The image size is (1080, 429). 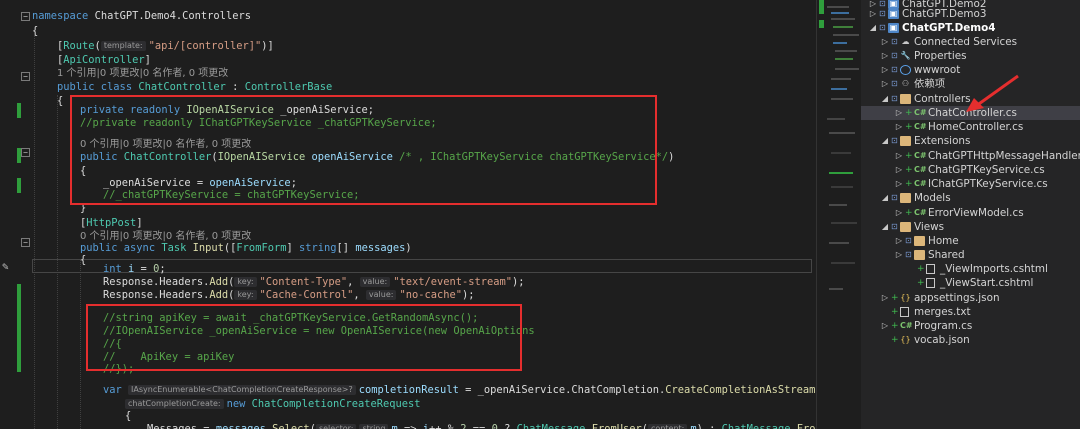 I want to click on tree-item: ◢ ⊡ ▣ ChatGPT.Demo4, so click(x=970, y=28).